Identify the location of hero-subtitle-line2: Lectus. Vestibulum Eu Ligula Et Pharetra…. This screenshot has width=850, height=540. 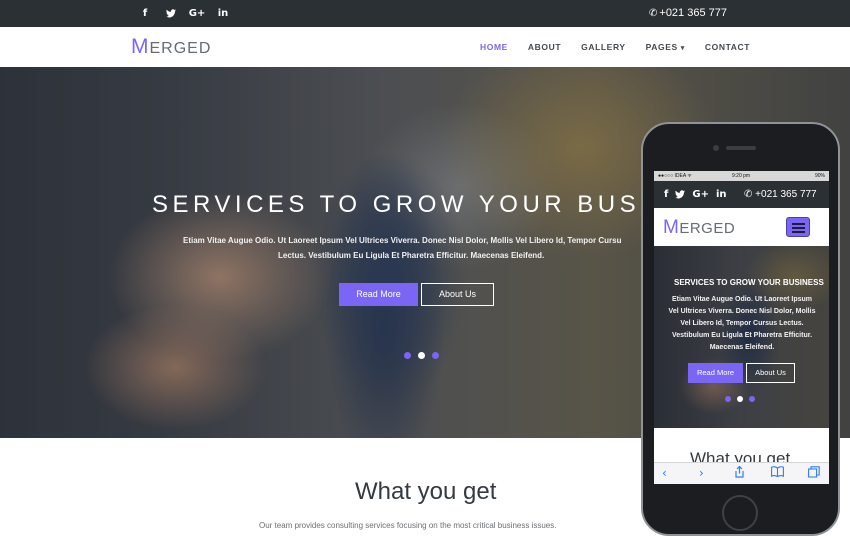
(411, 255).